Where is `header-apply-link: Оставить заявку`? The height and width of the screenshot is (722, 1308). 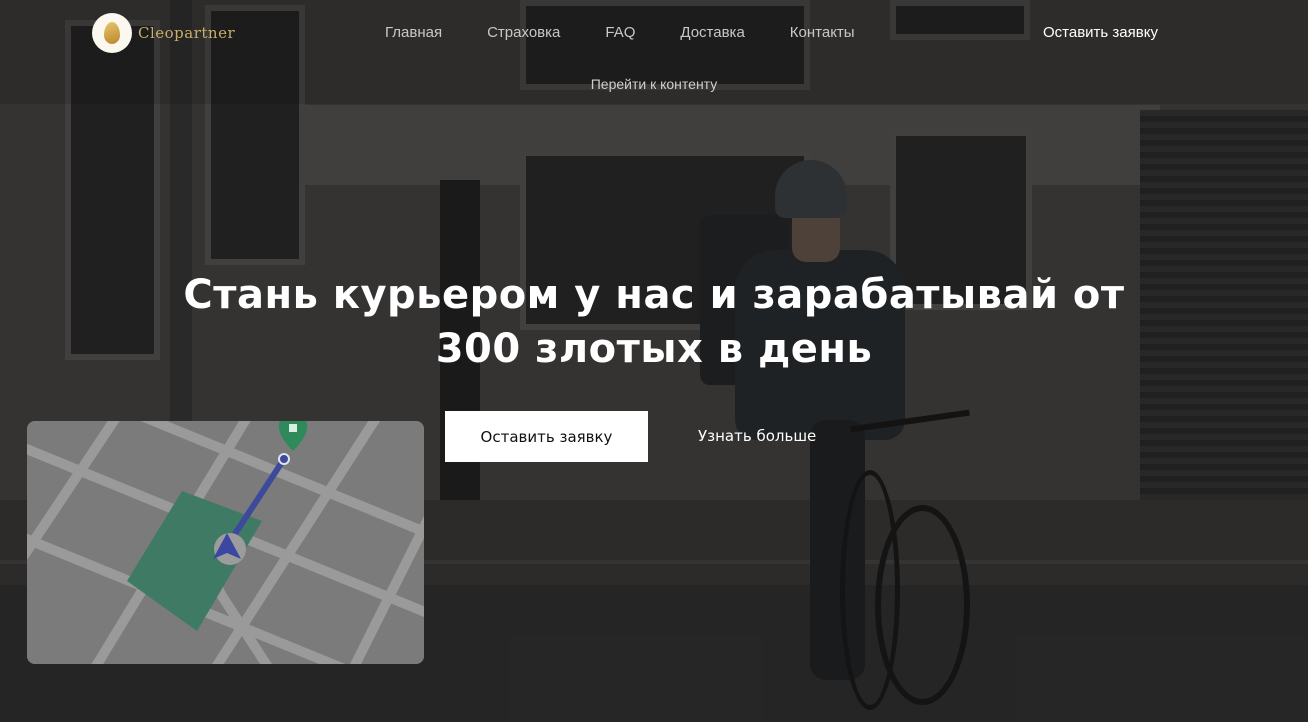
header-apply-link: Оставить заявку is located at coordinates (1100, 32).